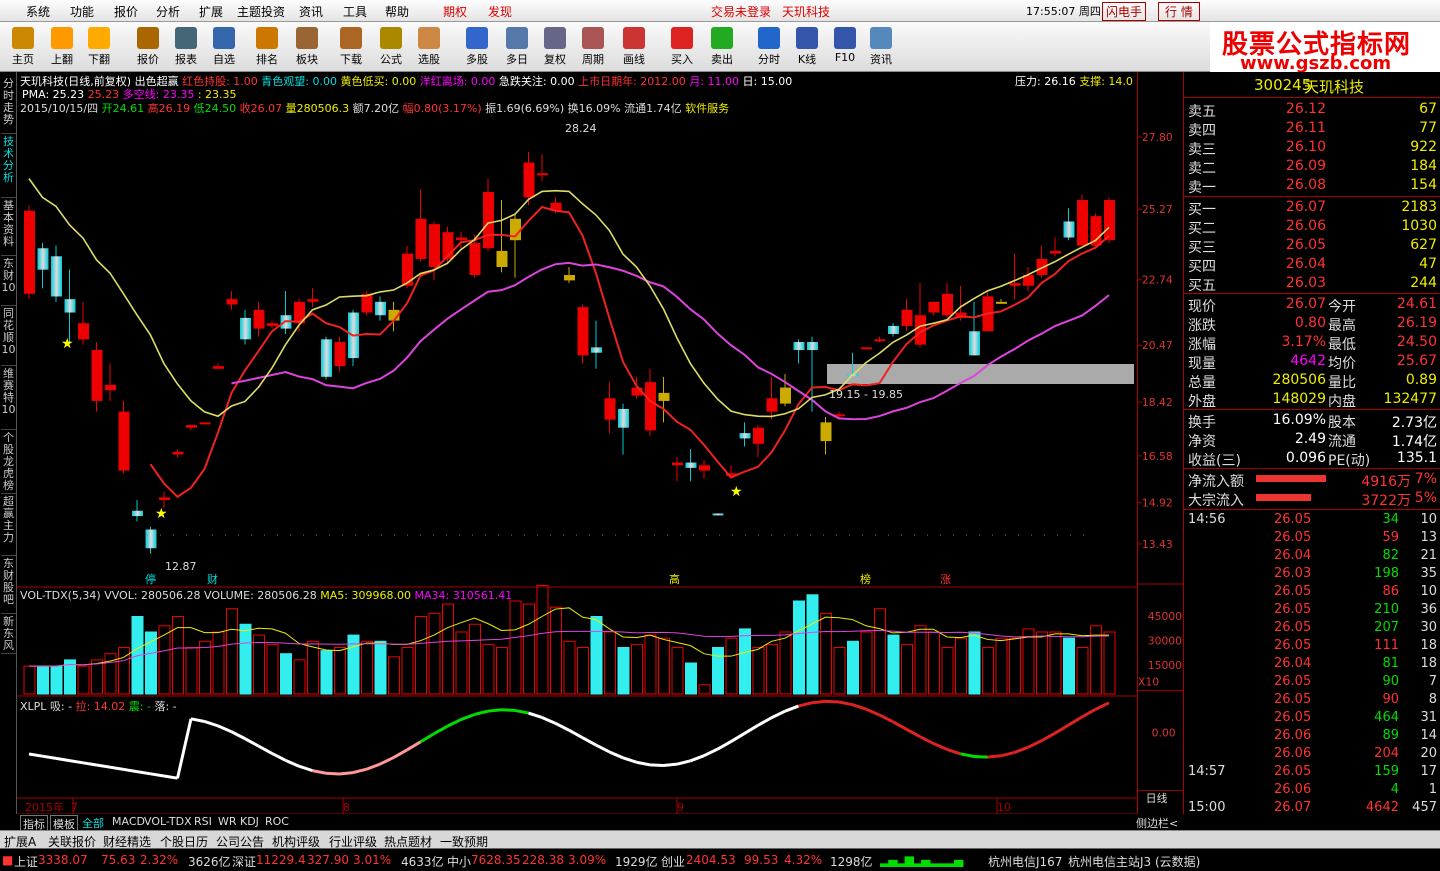 The width and height of the screenshot is (1440, 871). I want to click on toolbar-8-button: 下载, so click(351, 47).